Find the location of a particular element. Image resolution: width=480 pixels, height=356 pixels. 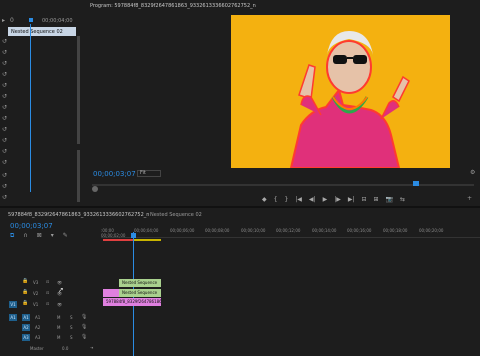

go-to-in-button: |◀ is located at coordinates (298, 199).